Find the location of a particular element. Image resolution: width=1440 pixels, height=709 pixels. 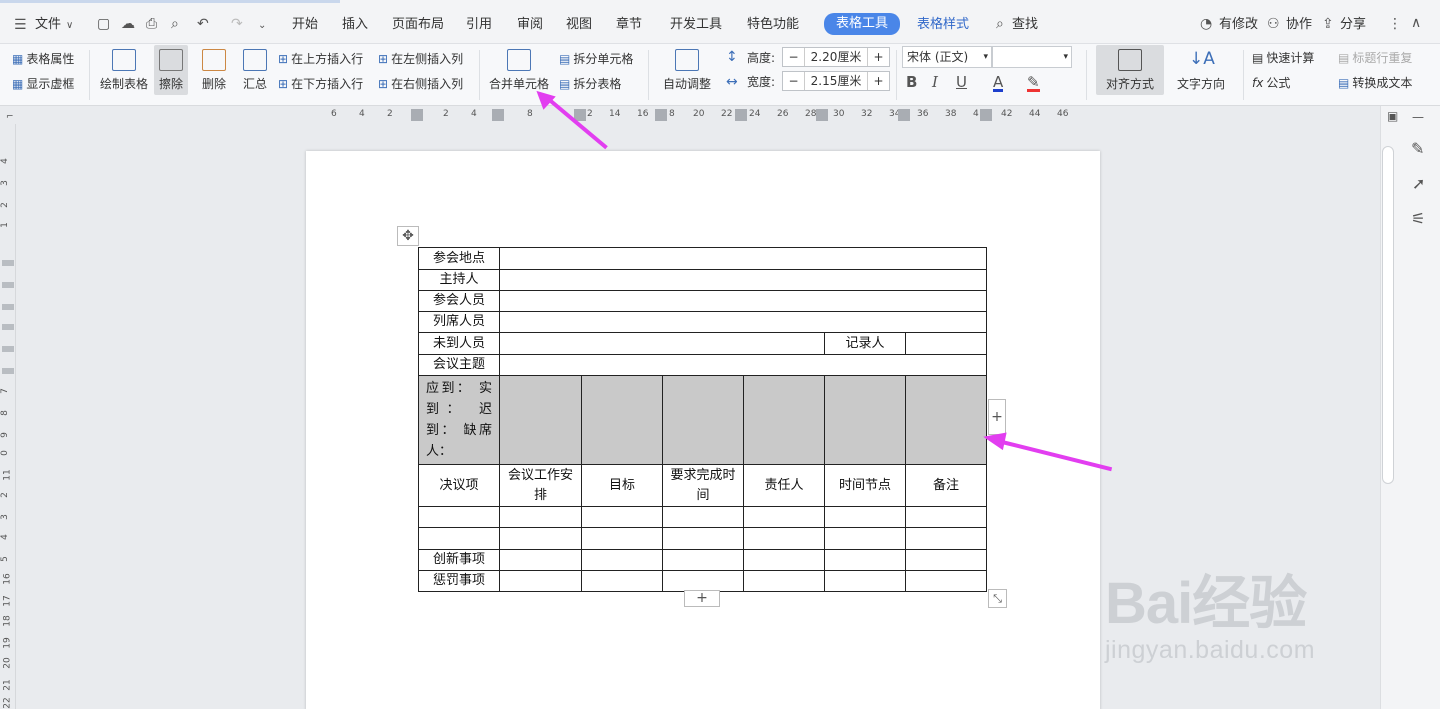

insert-below-button: ⊞ 在下方插入行 is located at coordinates (320, 84).